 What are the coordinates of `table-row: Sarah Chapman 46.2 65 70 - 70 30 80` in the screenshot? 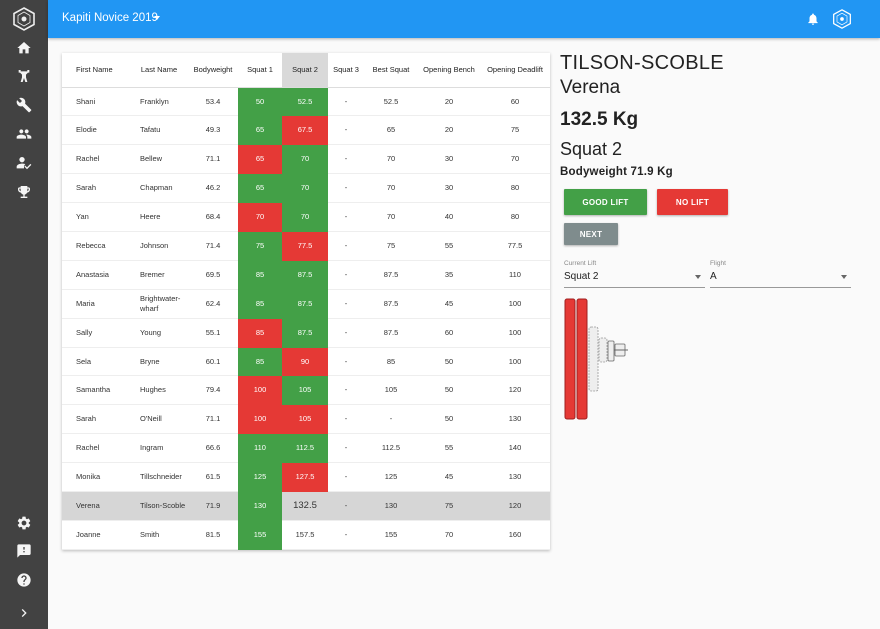 It's located at (306, 188).